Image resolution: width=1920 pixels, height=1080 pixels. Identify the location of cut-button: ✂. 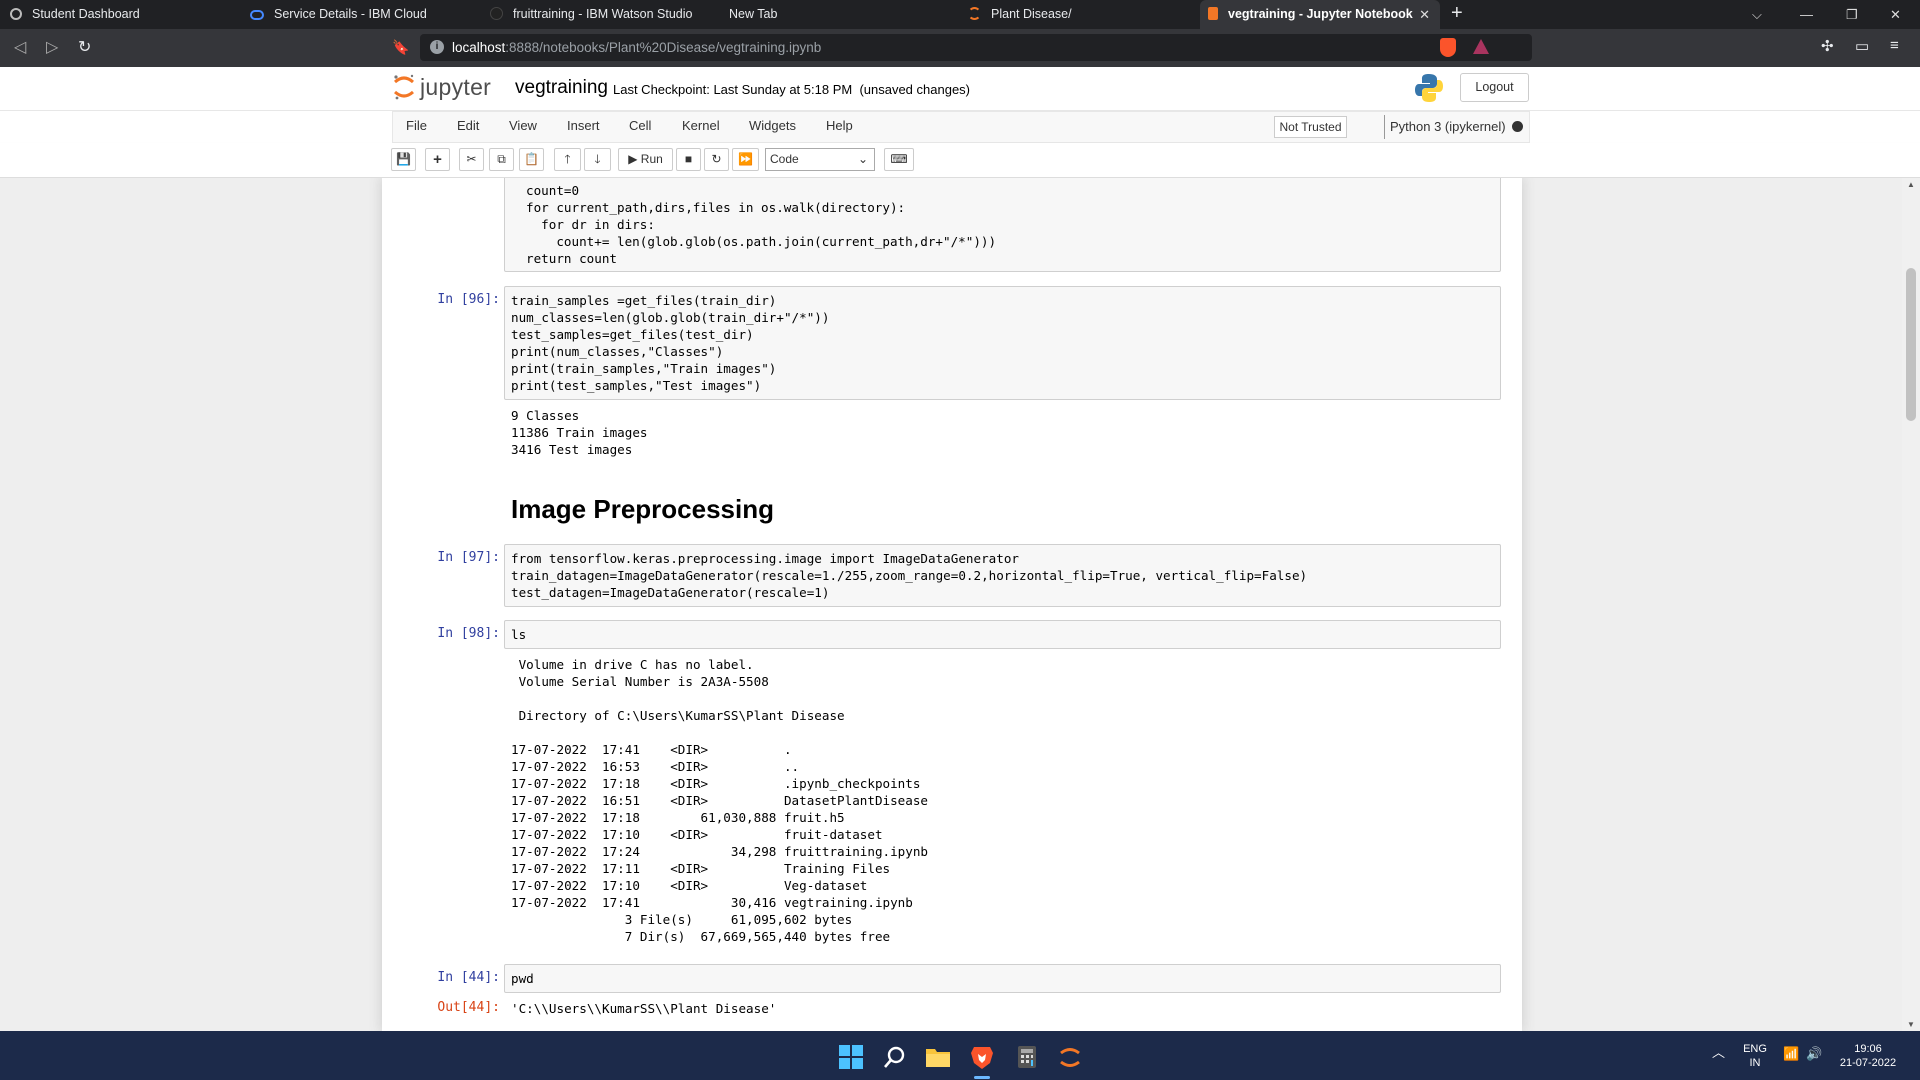
(471, 159).